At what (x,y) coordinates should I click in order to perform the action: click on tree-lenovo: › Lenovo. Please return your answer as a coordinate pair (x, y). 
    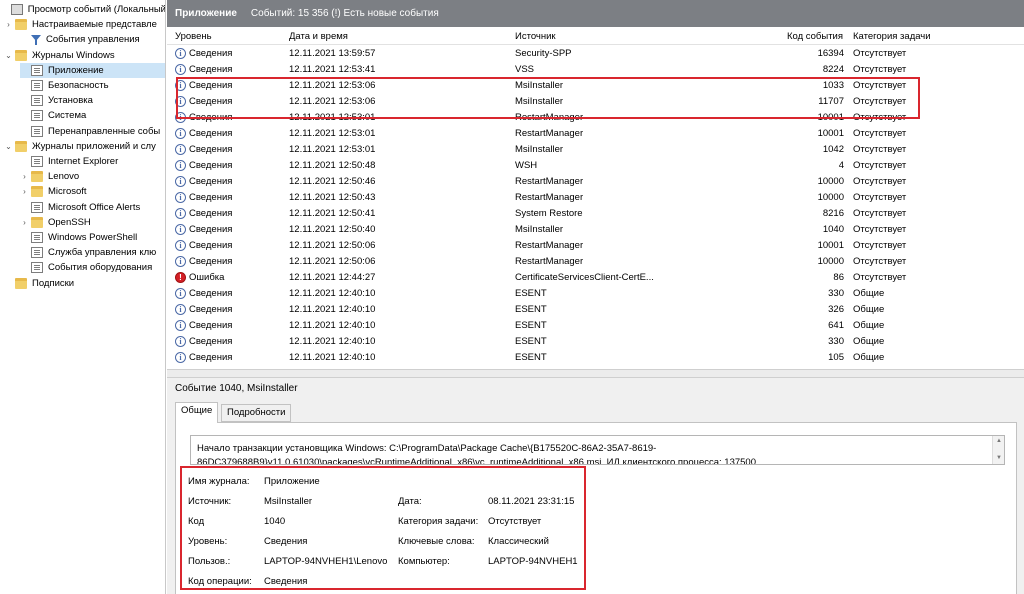
    Looking at the image, I should click on (92, 176).